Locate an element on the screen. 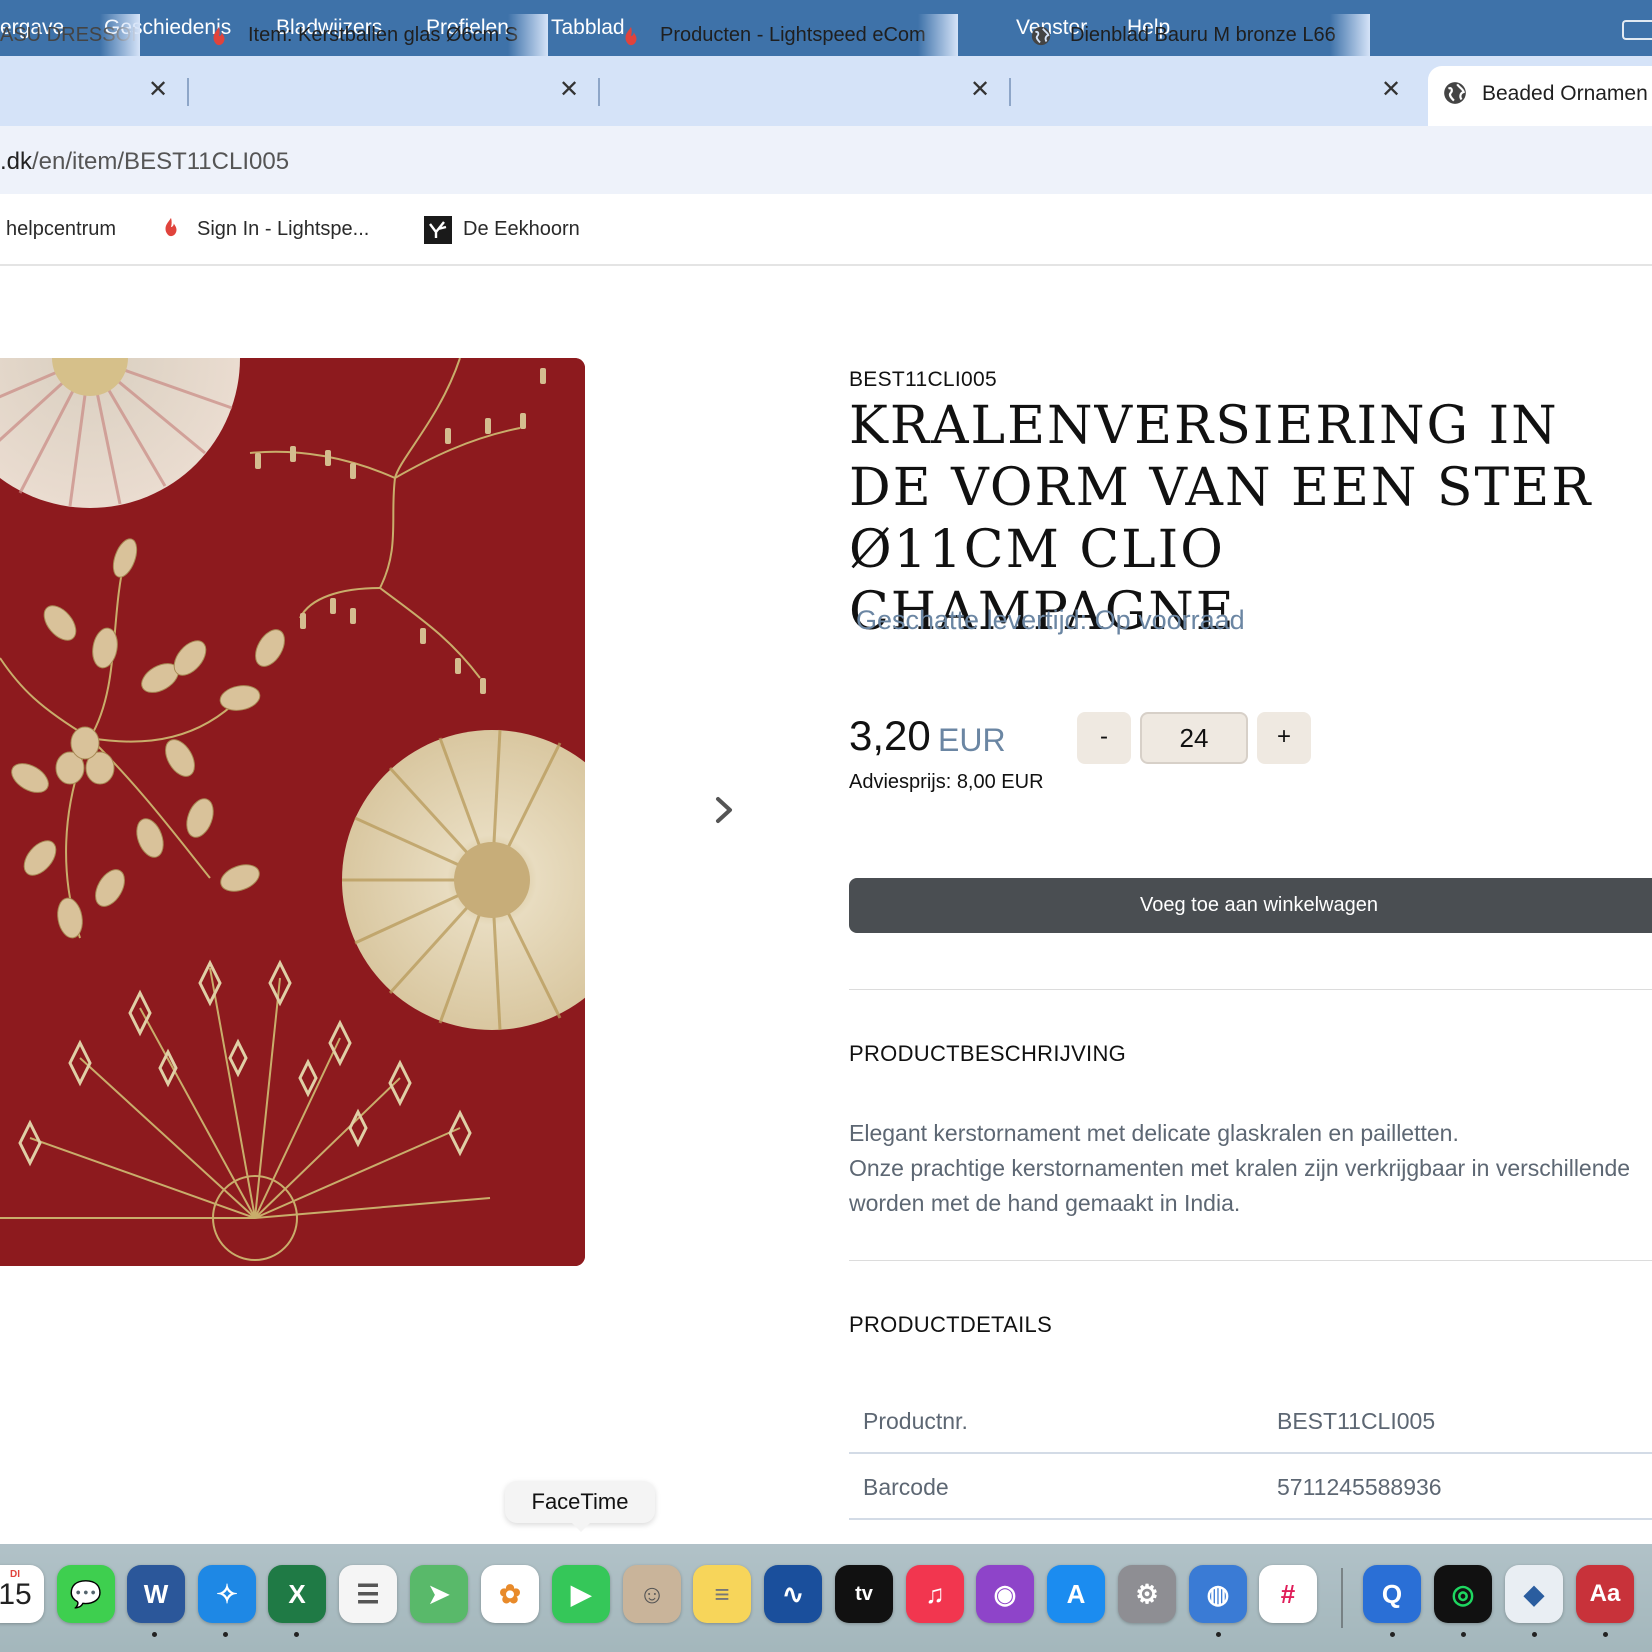  tab-title: Producten - Lightspeed eCom is located at coordinates (793, 35).